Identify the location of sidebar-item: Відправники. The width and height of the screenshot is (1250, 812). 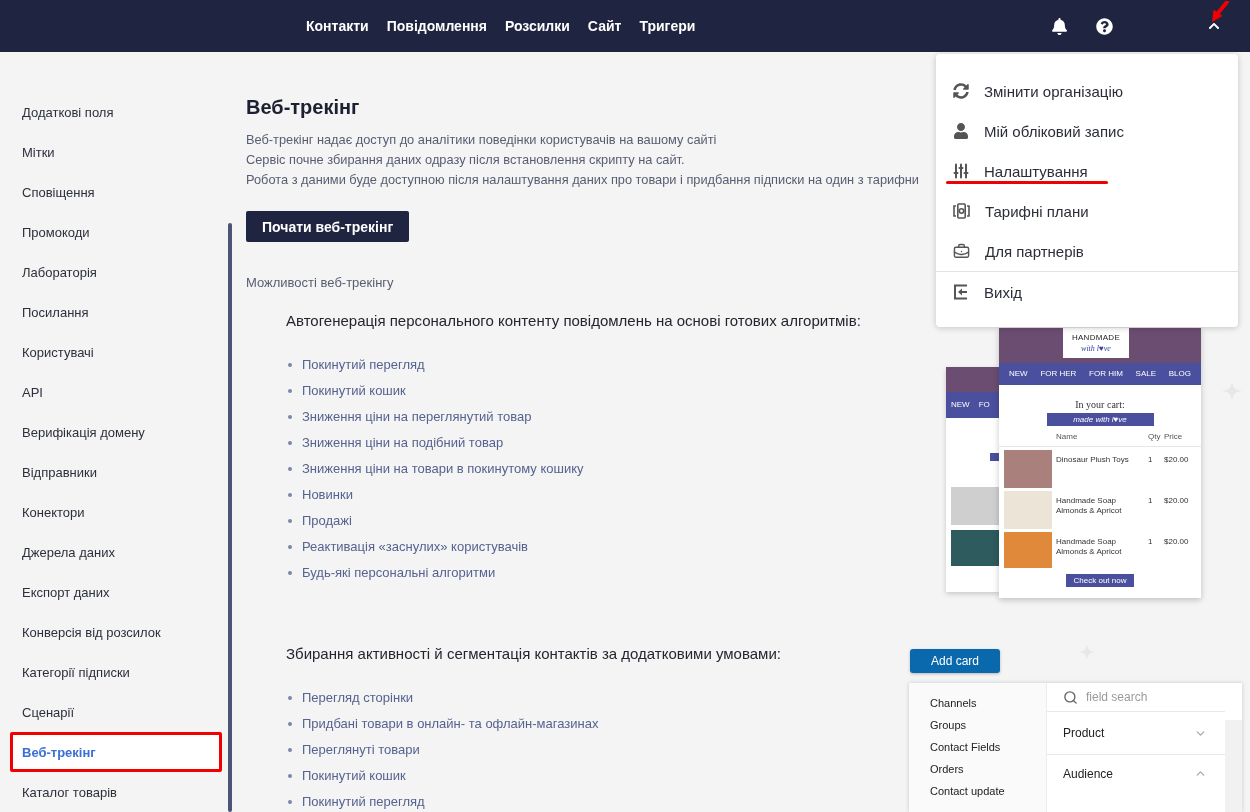
(116, 472).